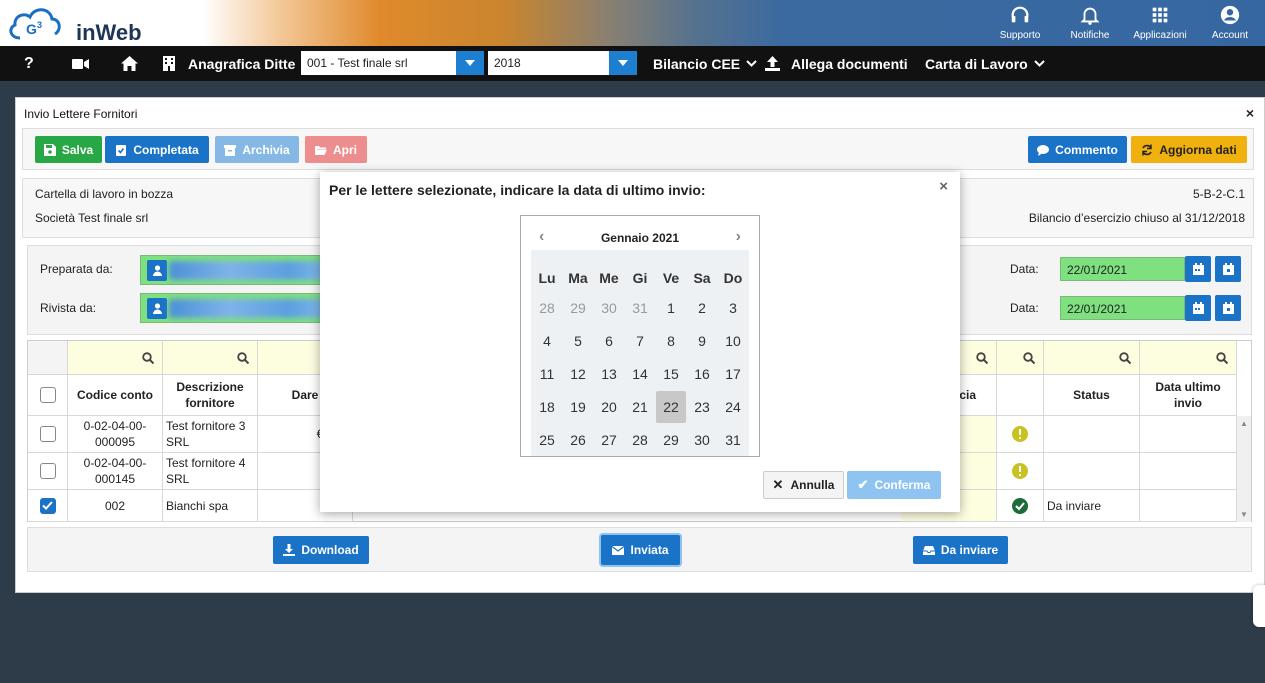 The image size is (1265, 683). What do you see at coordinates (1092, 395) in the screenshot?
I see `header-status: Status` at bounding box center [1092, 395].